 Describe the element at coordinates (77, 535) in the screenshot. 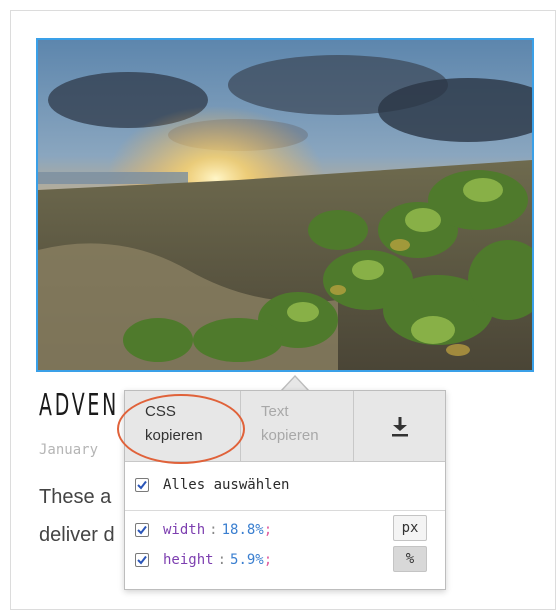

I see `excerpt-line: deliver d` at that location.